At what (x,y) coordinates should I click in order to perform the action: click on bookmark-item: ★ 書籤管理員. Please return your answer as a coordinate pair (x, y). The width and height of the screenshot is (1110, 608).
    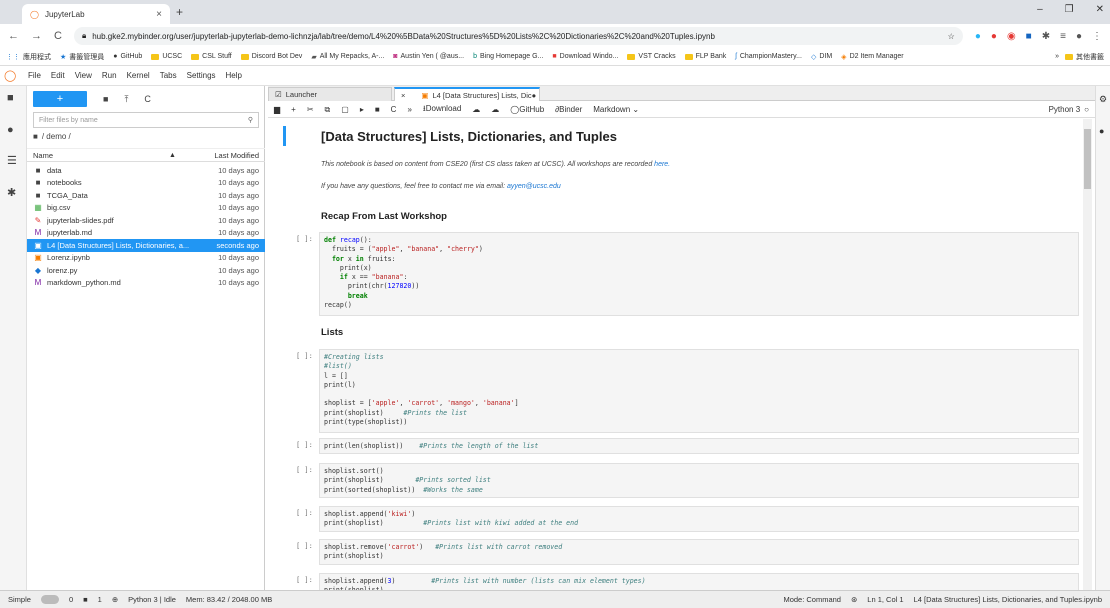
    Looking at the image, I should click on (82, 57).